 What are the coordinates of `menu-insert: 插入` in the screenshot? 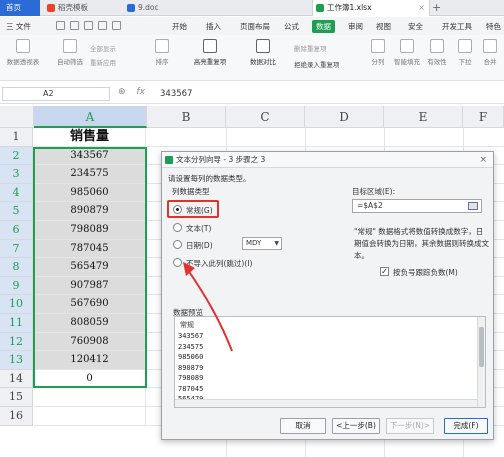 It's located at (213, 26).